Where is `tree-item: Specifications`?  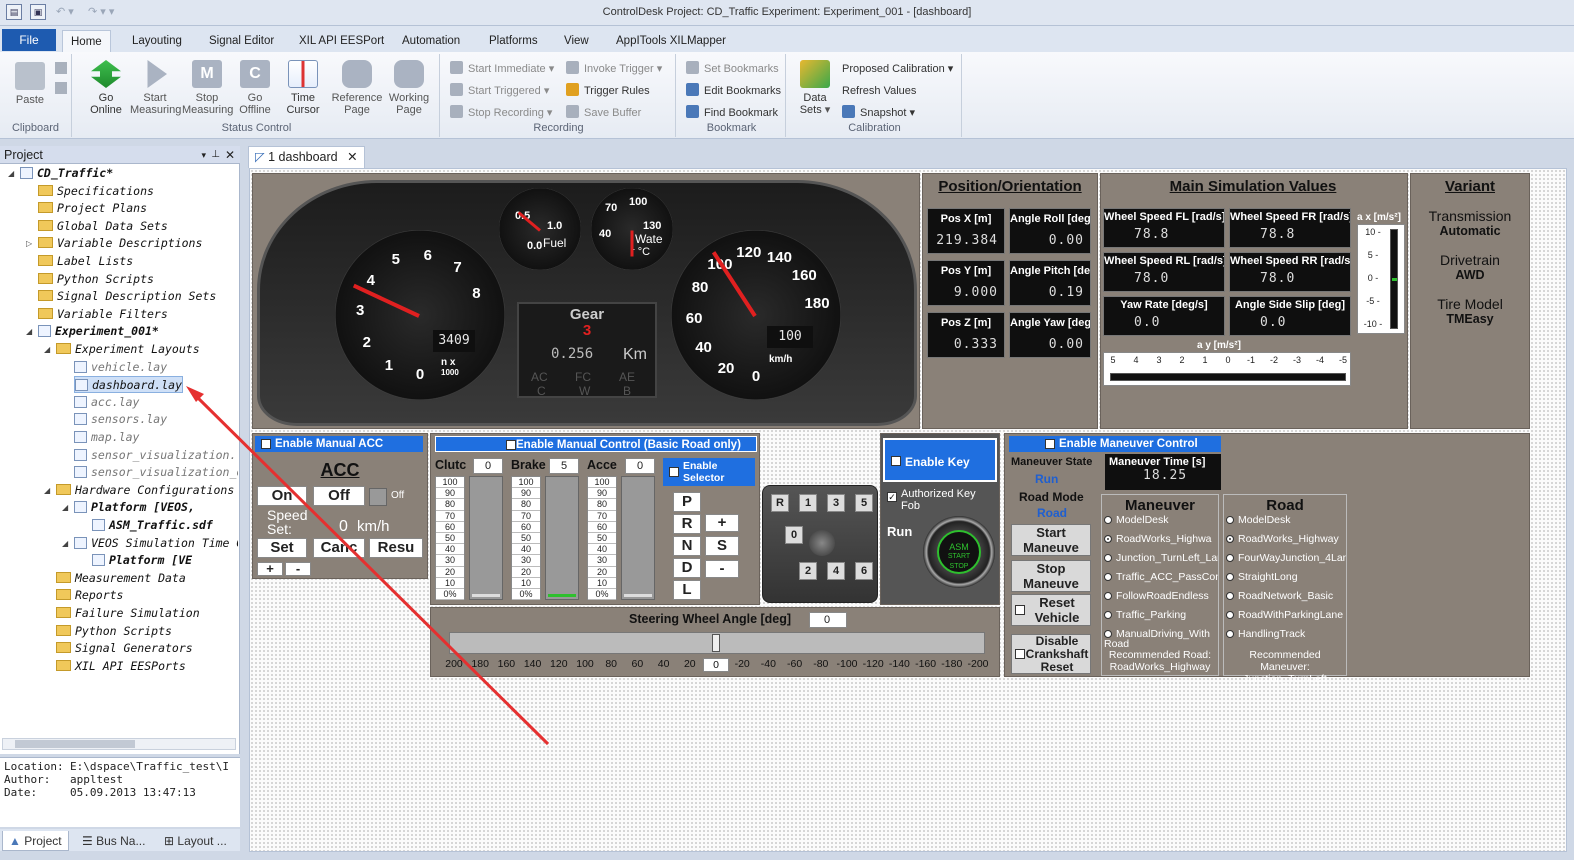 tree-item: Specifications is located at coordinates (96, 191).